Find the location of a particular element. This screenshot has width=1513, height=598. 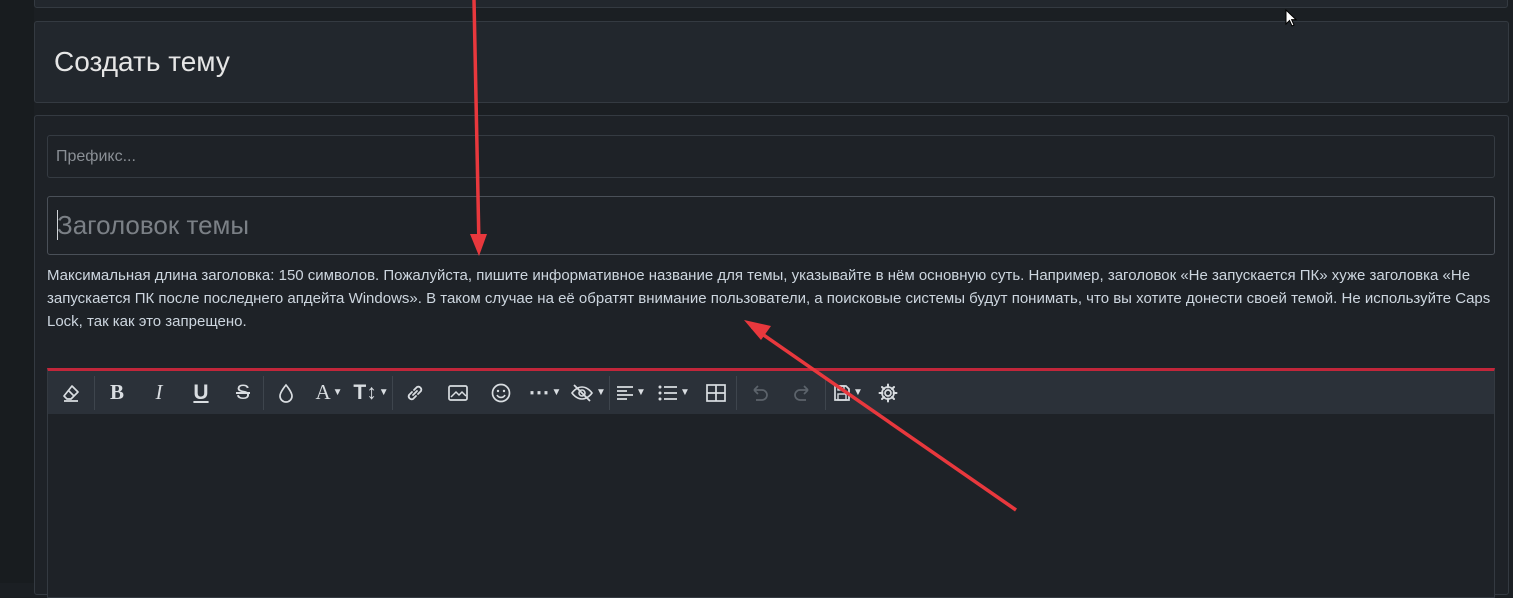

mouse-cursor-icon is located at coordinates (1291, 18).